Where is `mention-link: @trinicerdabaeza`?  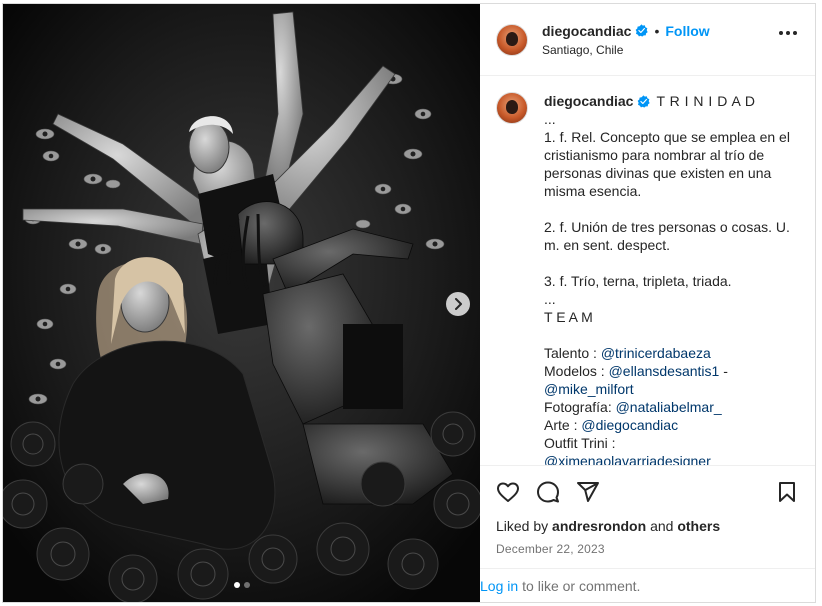
mention-link: @trinicerdabaeza is located at coordinates (656, 353).